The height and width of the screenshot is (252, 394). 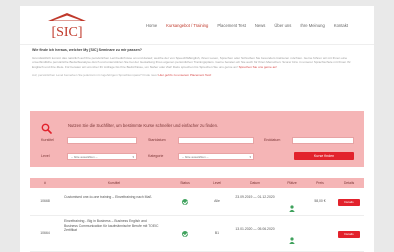 What do you see at coordinates (46, 130) in the screenshot?
I see `search-icon` at bounding box center [46, 130].